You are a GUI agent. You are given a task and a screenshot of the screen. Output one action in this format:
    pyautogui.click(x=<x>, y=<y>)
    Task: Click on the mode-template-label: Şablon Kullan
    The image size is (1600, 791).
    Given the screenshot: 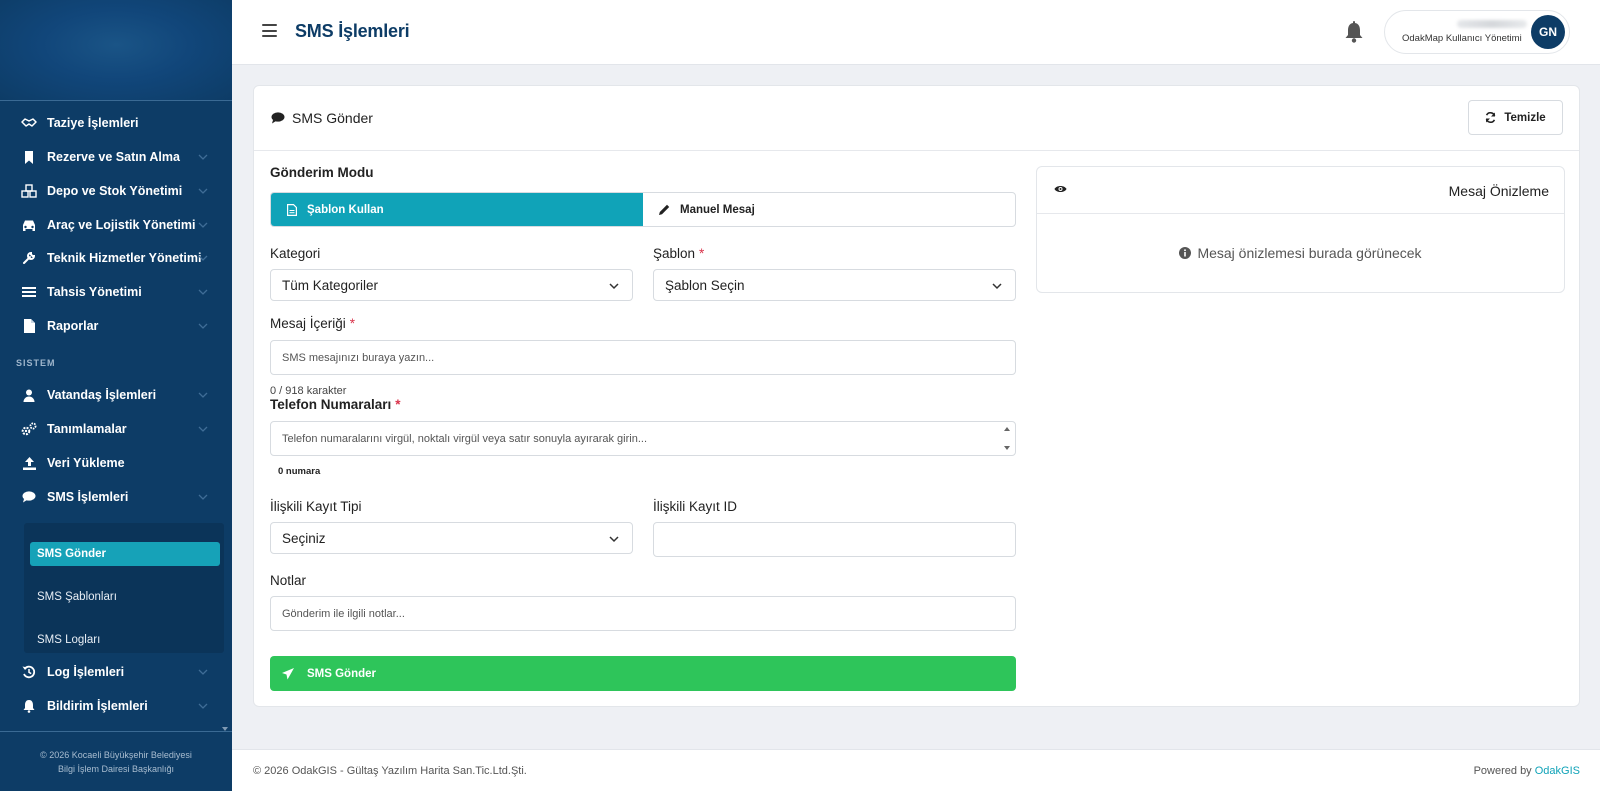 What is the action you would take?
    pyautogui.click(x=345, y=209)
    